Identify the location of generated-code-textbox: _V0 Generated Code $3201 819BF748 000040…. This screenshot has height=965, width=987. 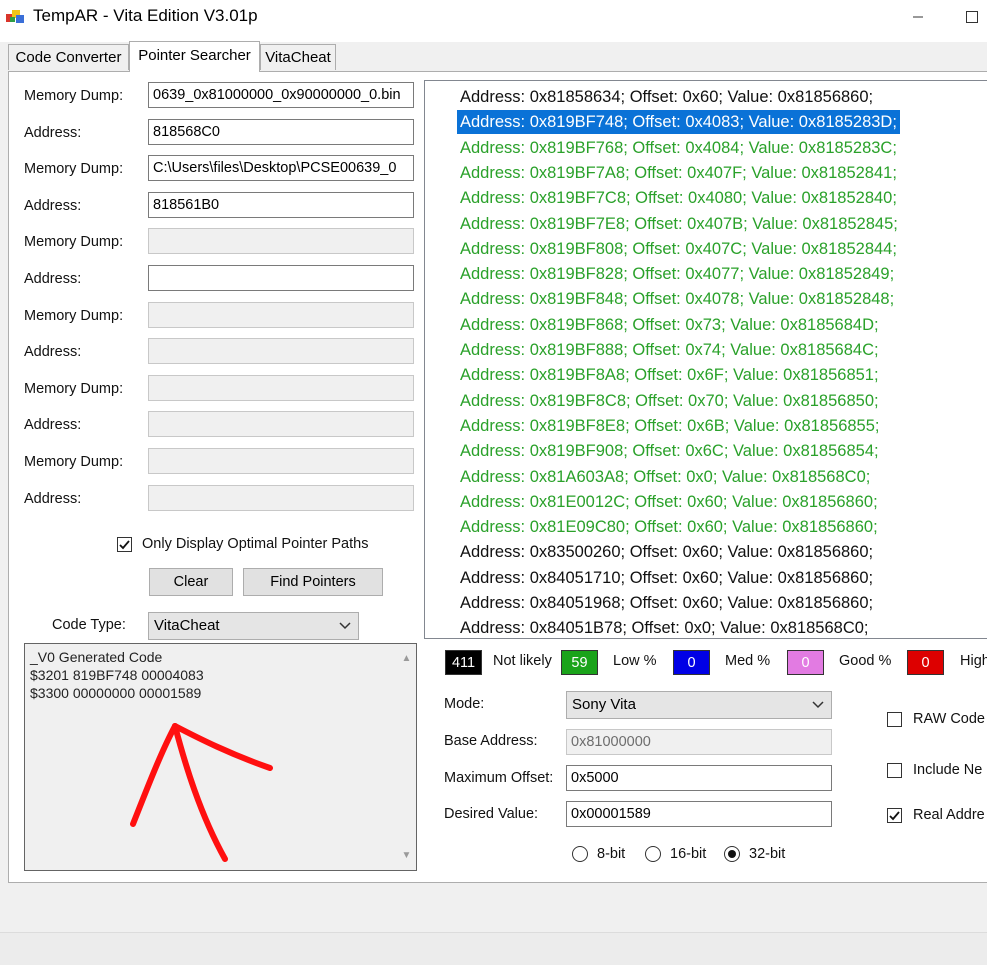
(220, 757).